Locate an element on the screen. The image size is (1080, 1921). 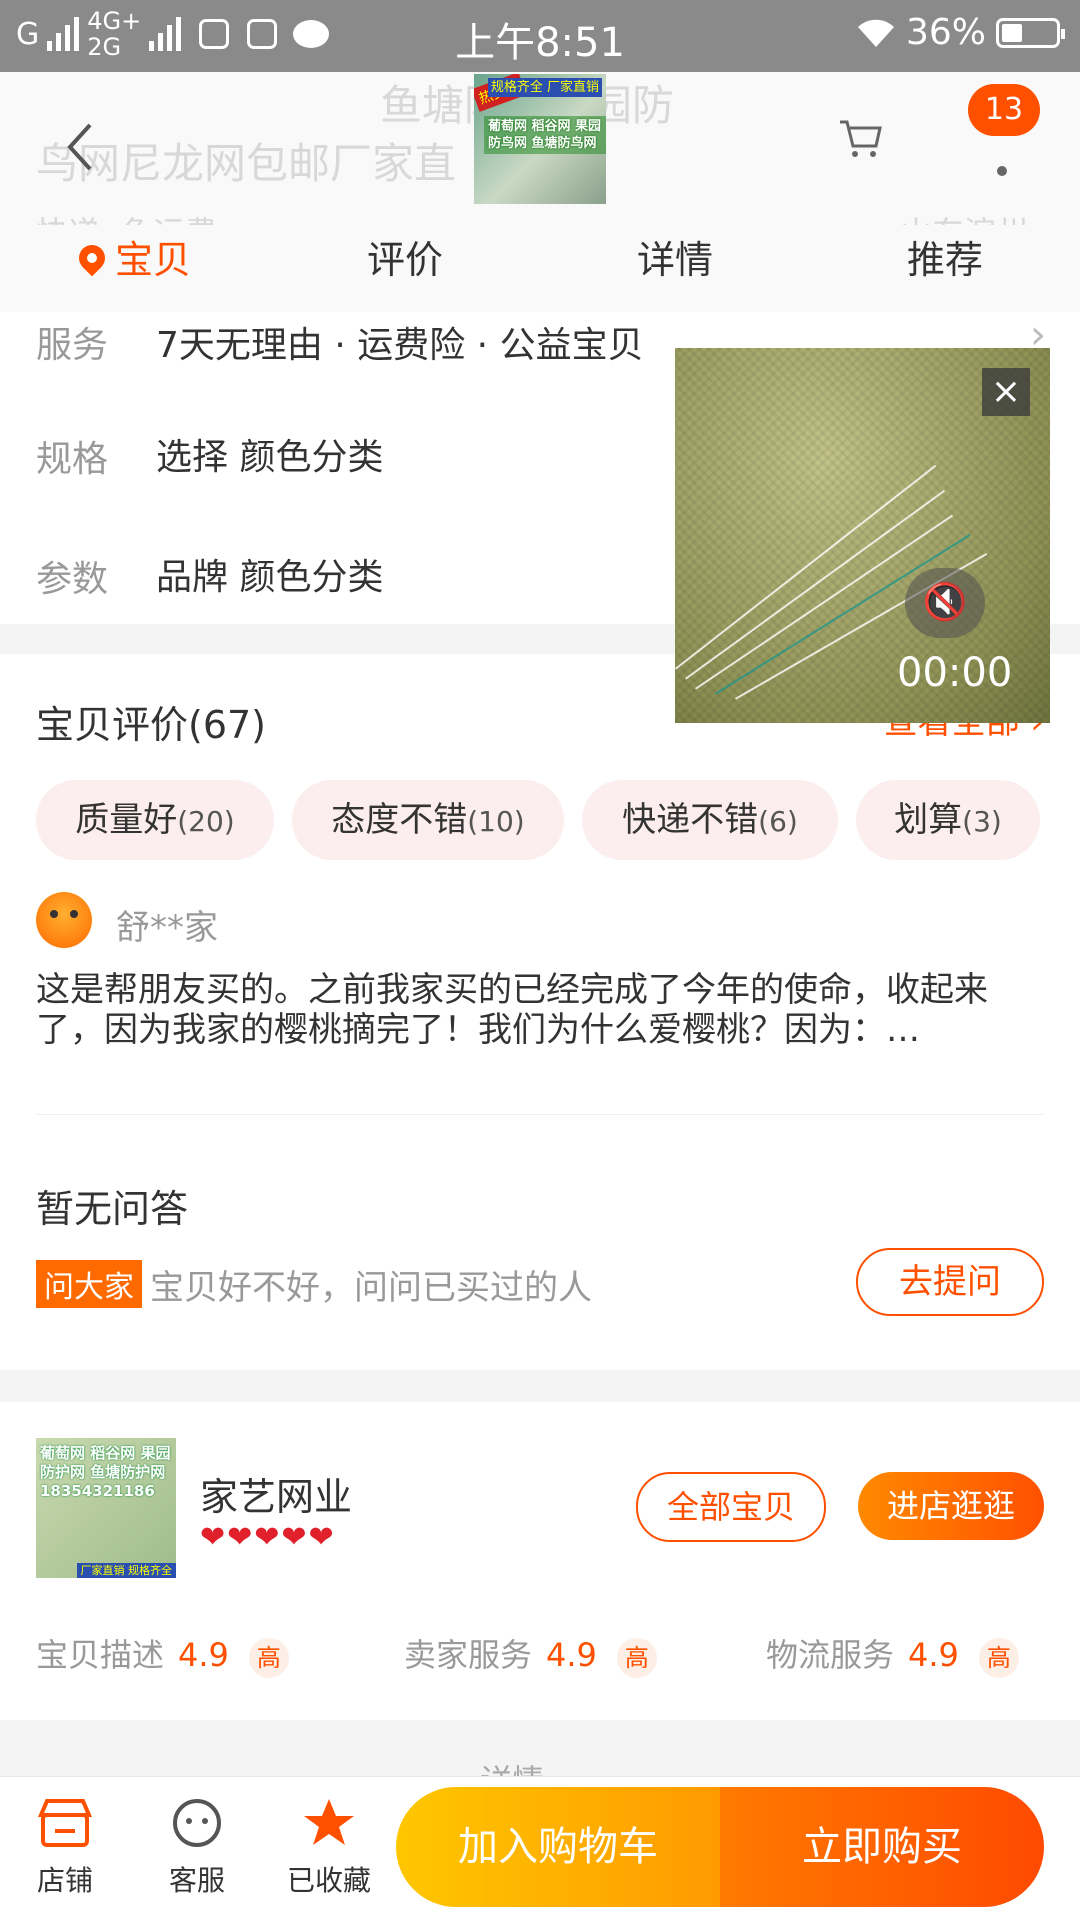
location-pin-icon is located at coordinates (92, 258).